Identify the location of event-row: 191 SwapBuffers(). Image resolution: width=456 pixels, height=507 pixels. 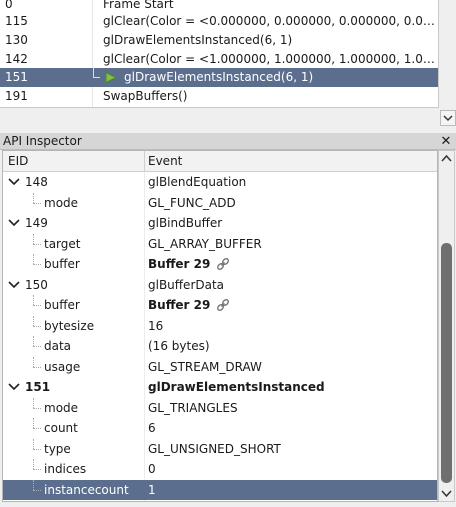
(219, 96).